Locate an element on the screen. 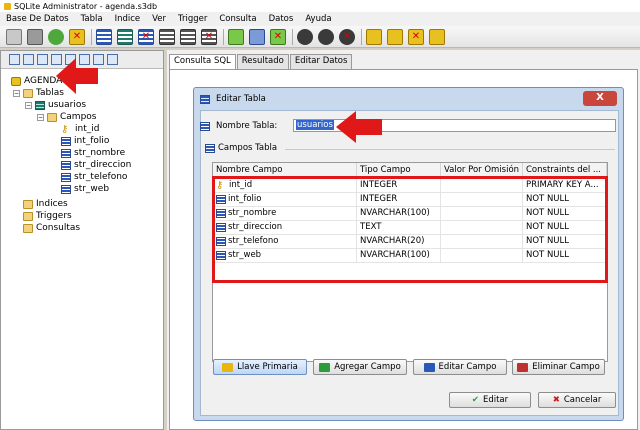  tree-item-field: str_direccion is located at coordinates (96, 165).